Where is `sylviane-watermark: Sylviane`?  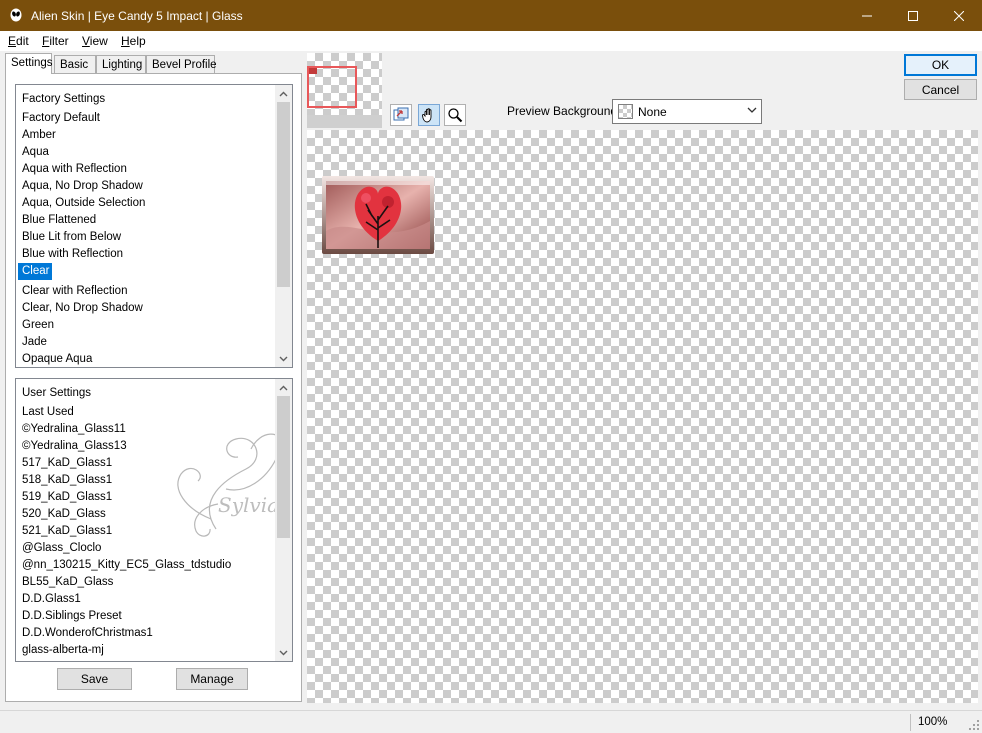
sylviane-watermark: Sylviane is located at coordinates (234, 485).